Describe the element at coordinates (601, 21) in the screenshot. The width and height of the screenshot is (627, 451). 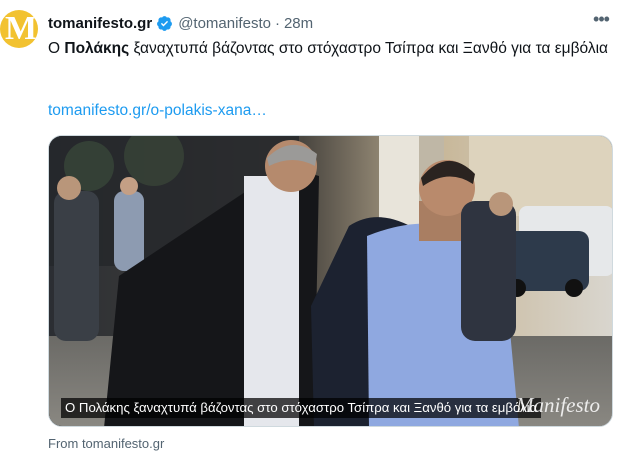
I see `more-options-icon: •••` at that location.